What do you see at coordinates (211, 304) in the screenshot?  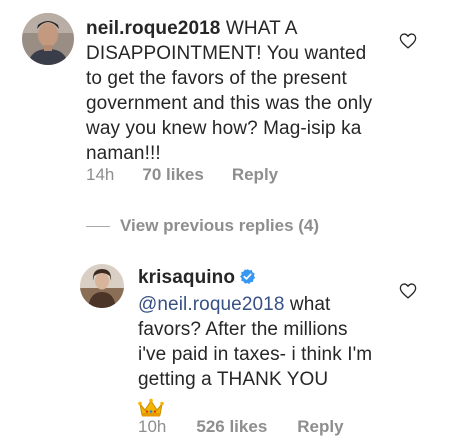 I see `reply-mention-link: @neil.roque2018` at bounding box center [211, 304].